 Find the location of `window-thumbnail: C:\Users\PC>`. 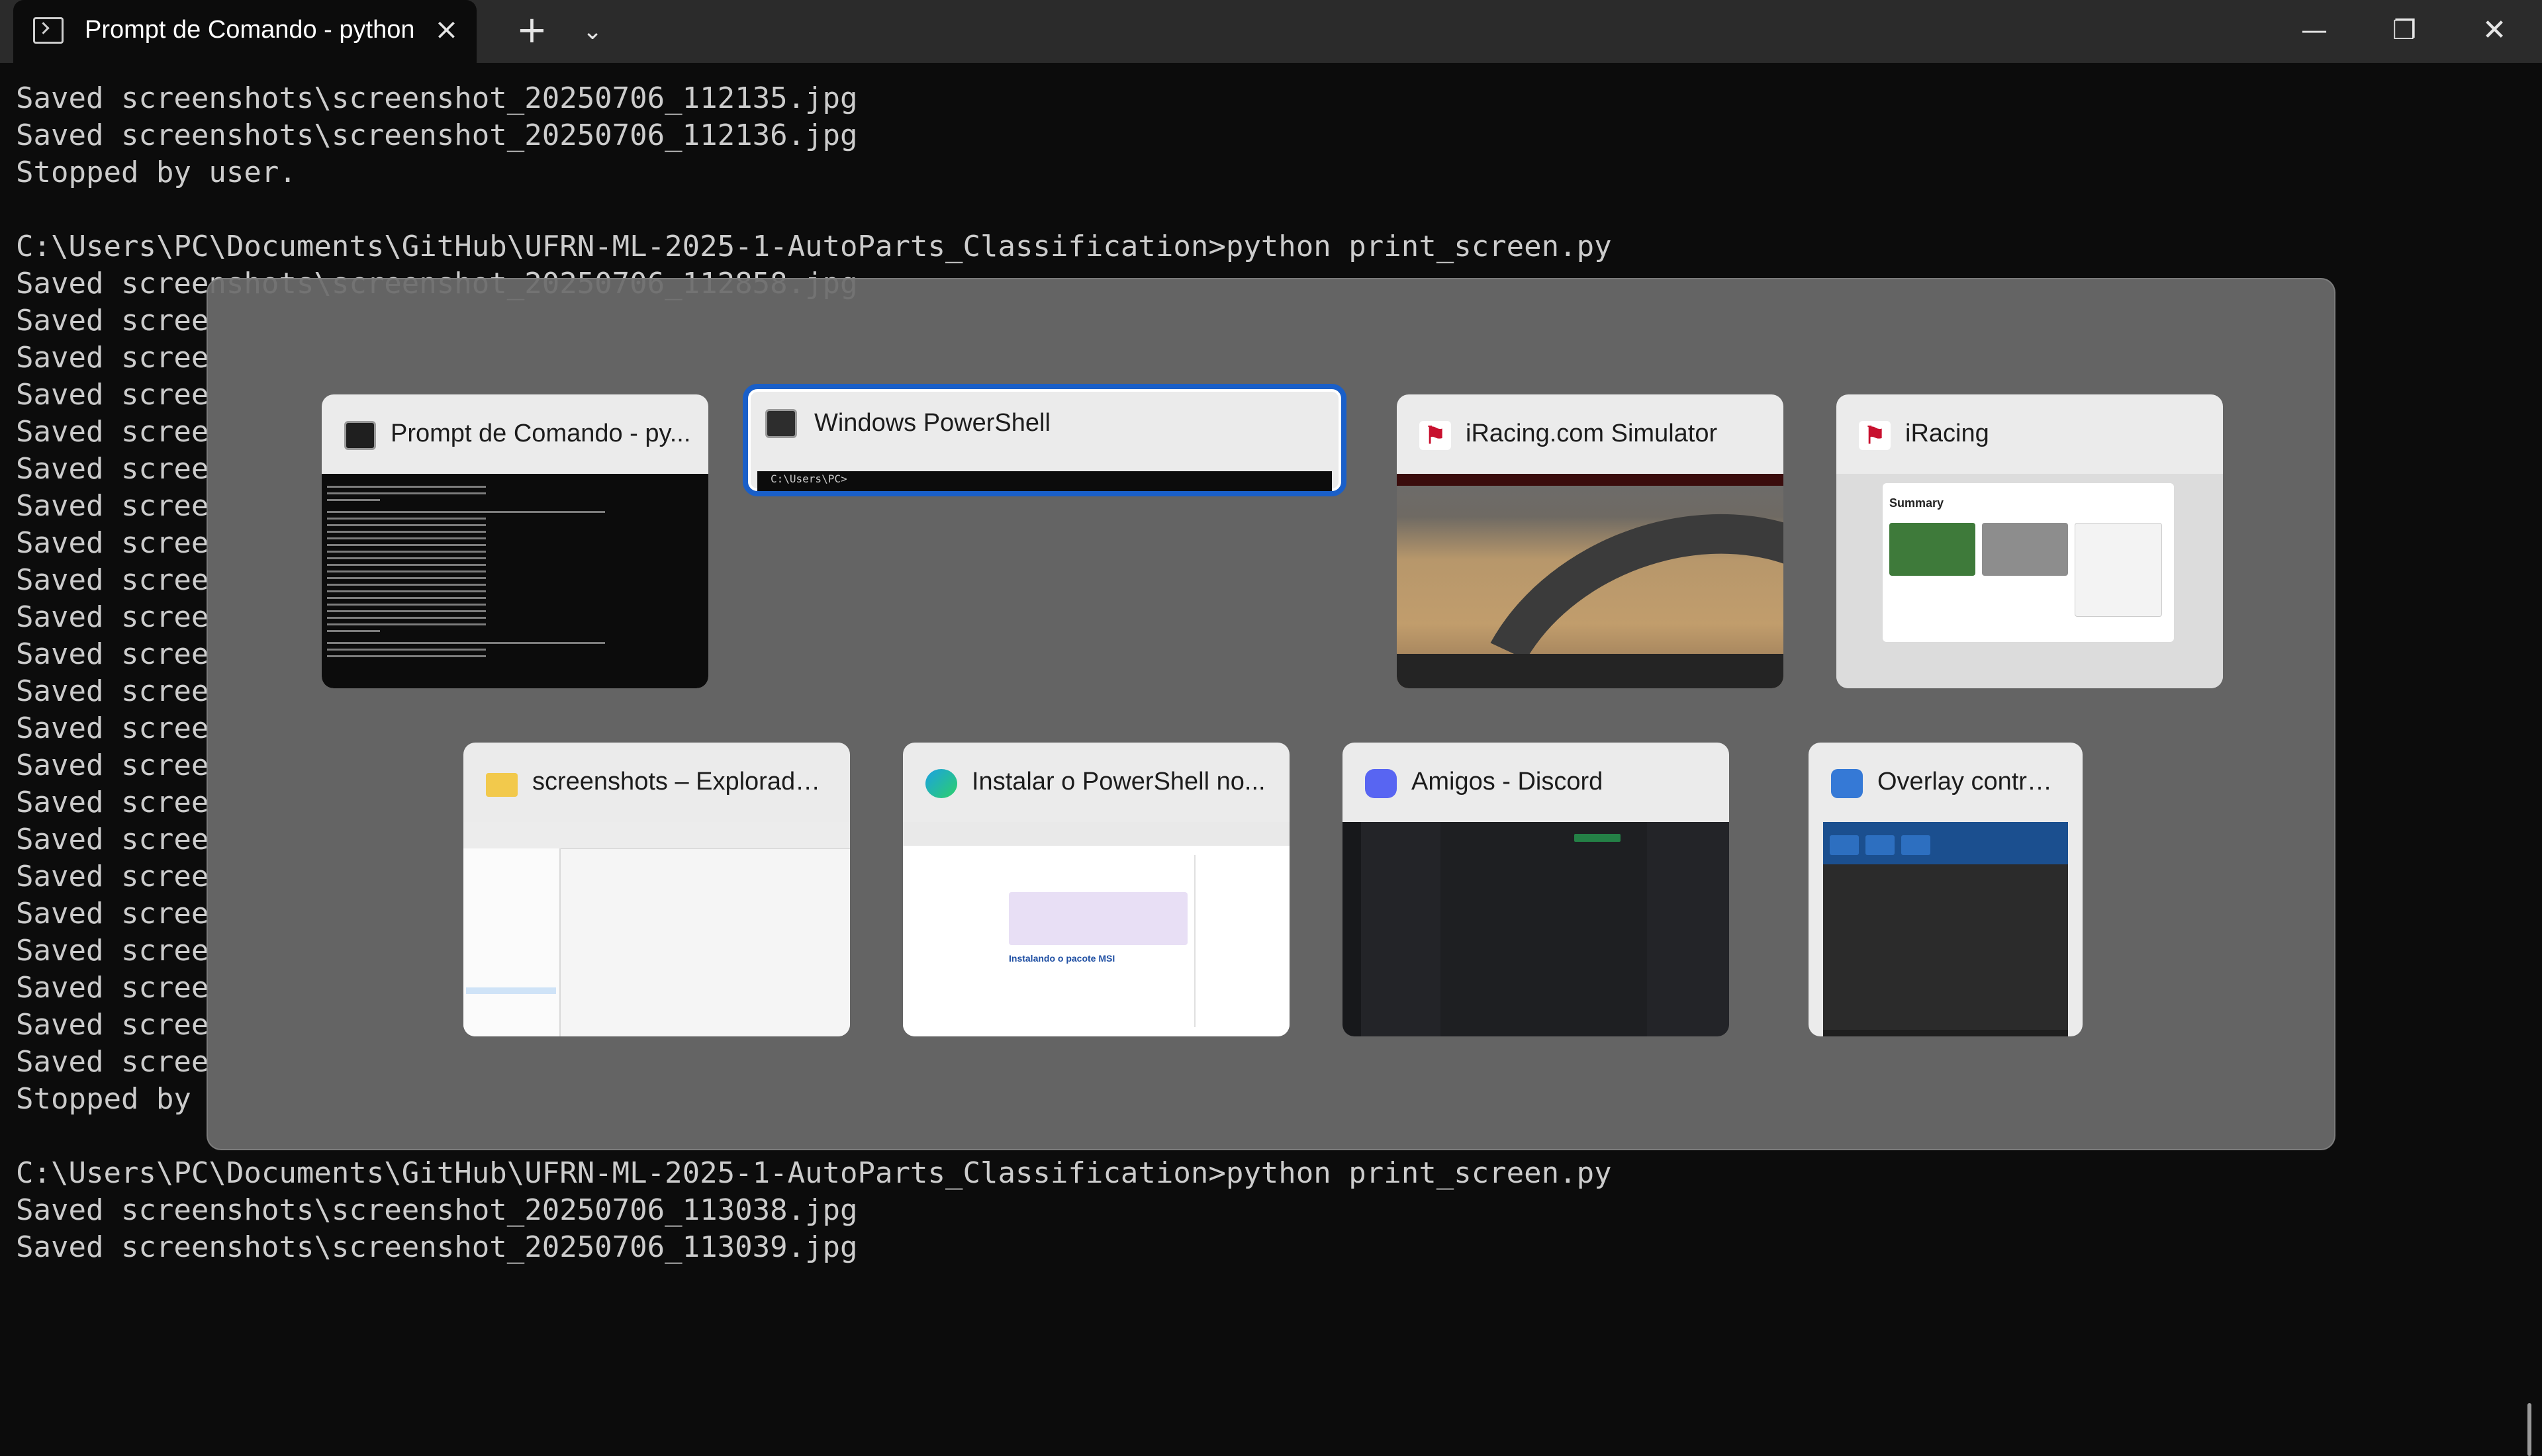

window-thumbnail: C:\Users\PC> is located at coordinates (1044, 481).